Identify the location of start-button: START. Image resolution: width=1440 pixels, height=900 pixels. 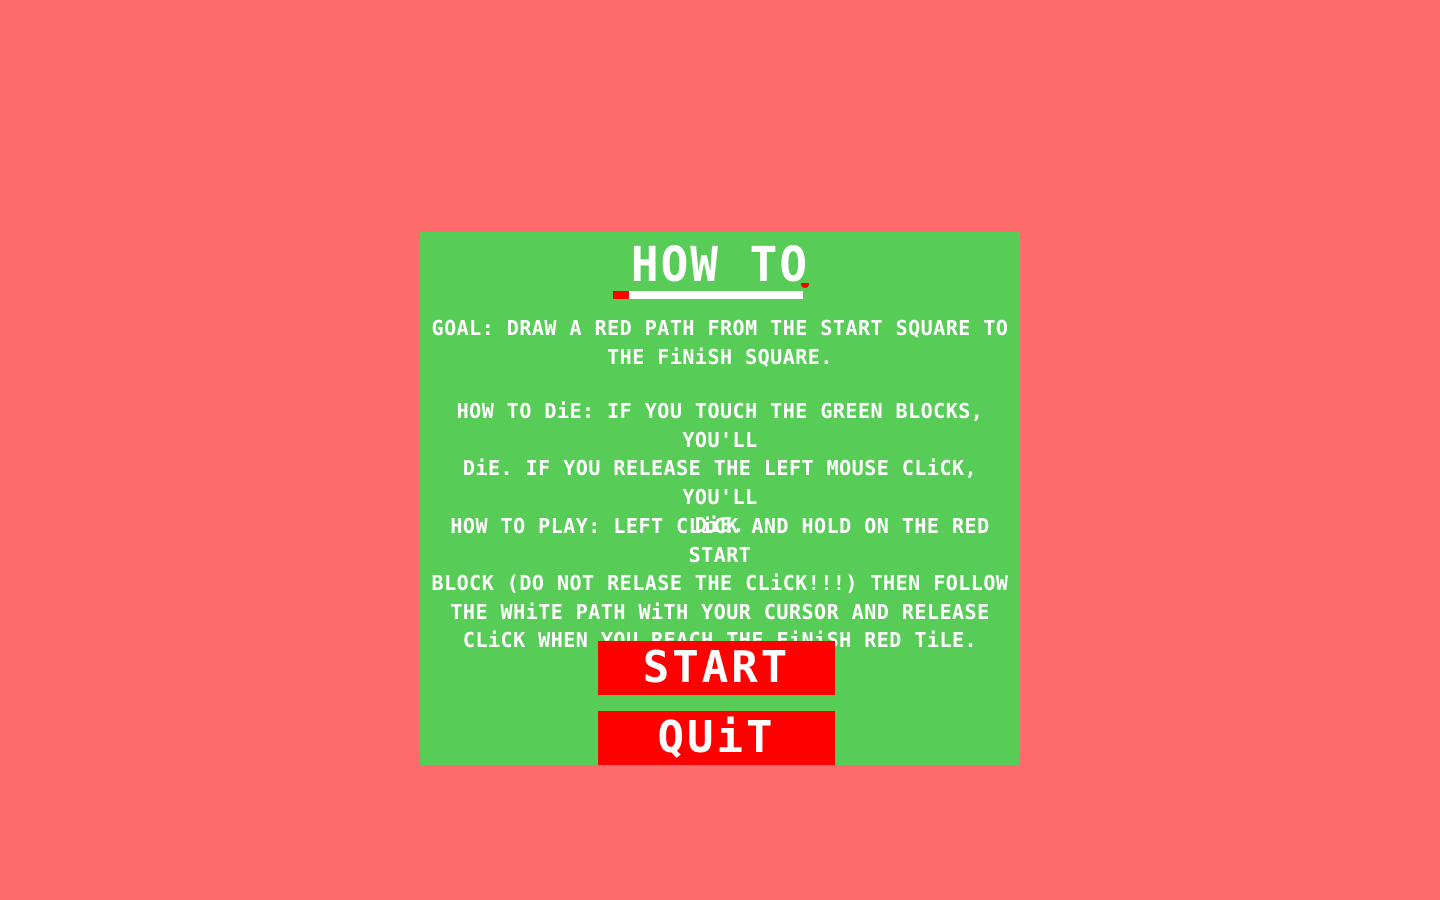
(716, 668).